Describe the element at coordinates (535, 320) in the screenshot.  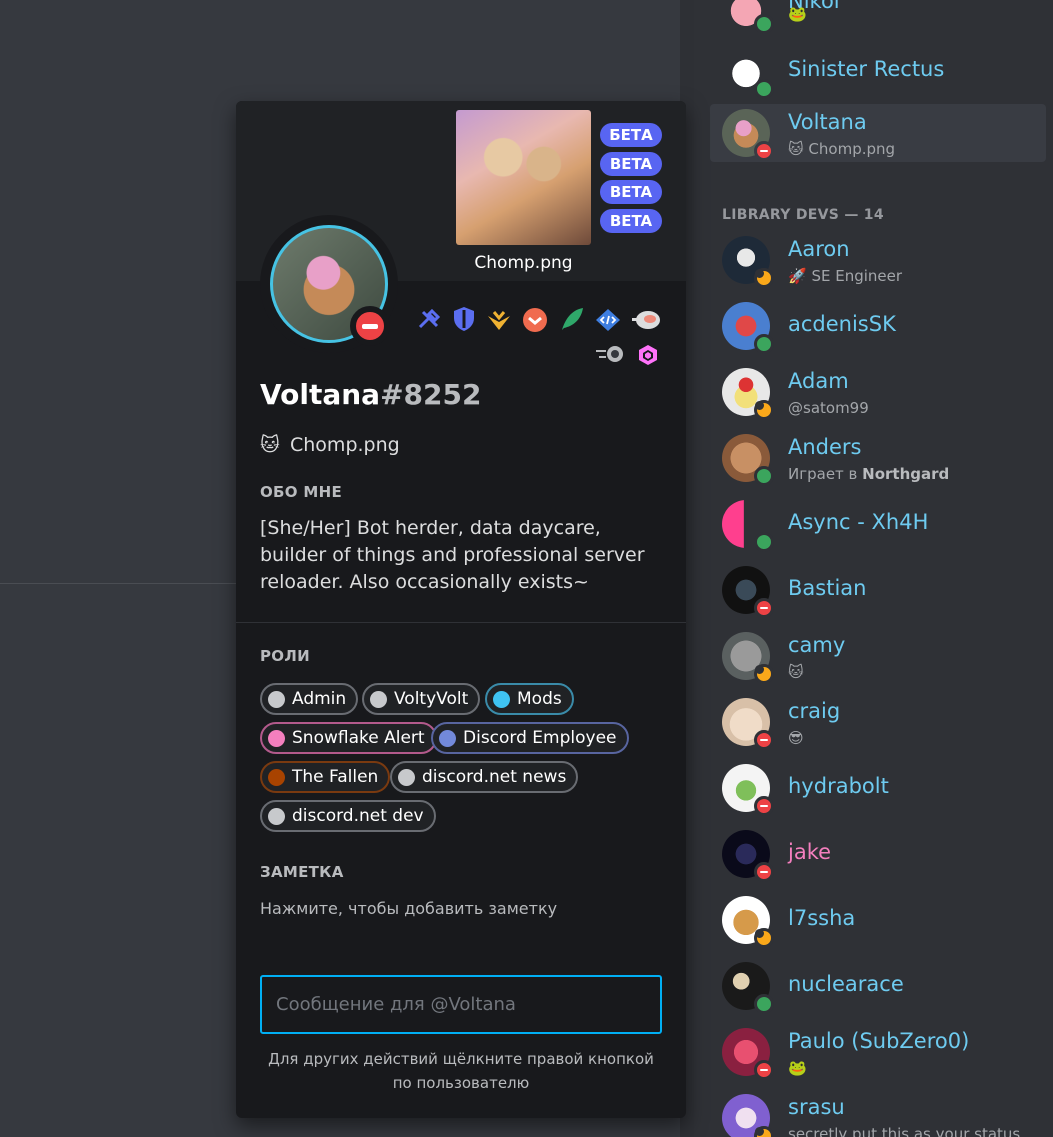
I see `hypesquad-icon` at that location.